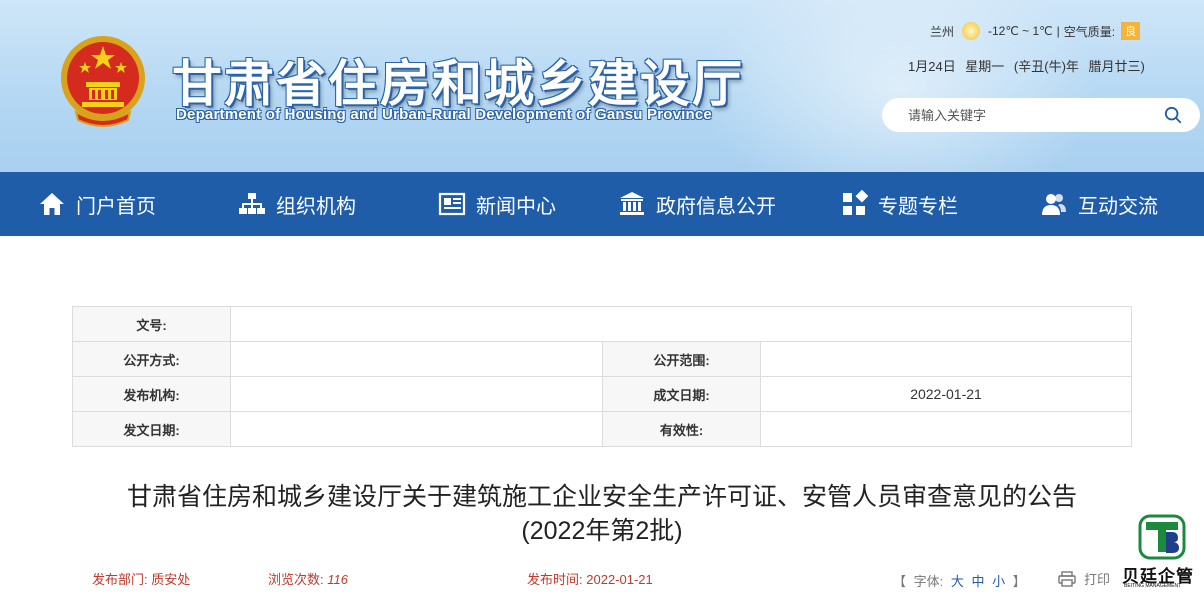  What do you see at coordinates (1020, 31) in the screenshot?
I see `weather-temp: -12℃ ~ 1℃` at bounding box center [1020, 31].